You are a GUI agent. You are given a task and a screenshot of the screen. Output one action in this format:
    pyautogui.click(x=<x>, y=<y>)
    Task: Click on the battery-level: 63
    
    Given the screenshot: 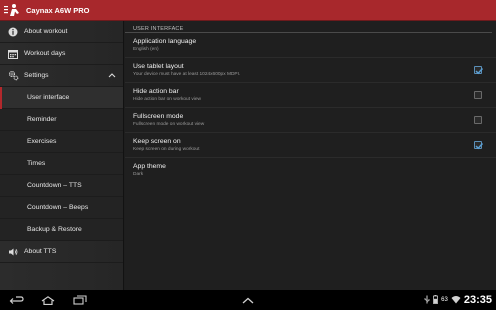 What is the action you would take?
    pyautogui.click(x=444, y=300)
    